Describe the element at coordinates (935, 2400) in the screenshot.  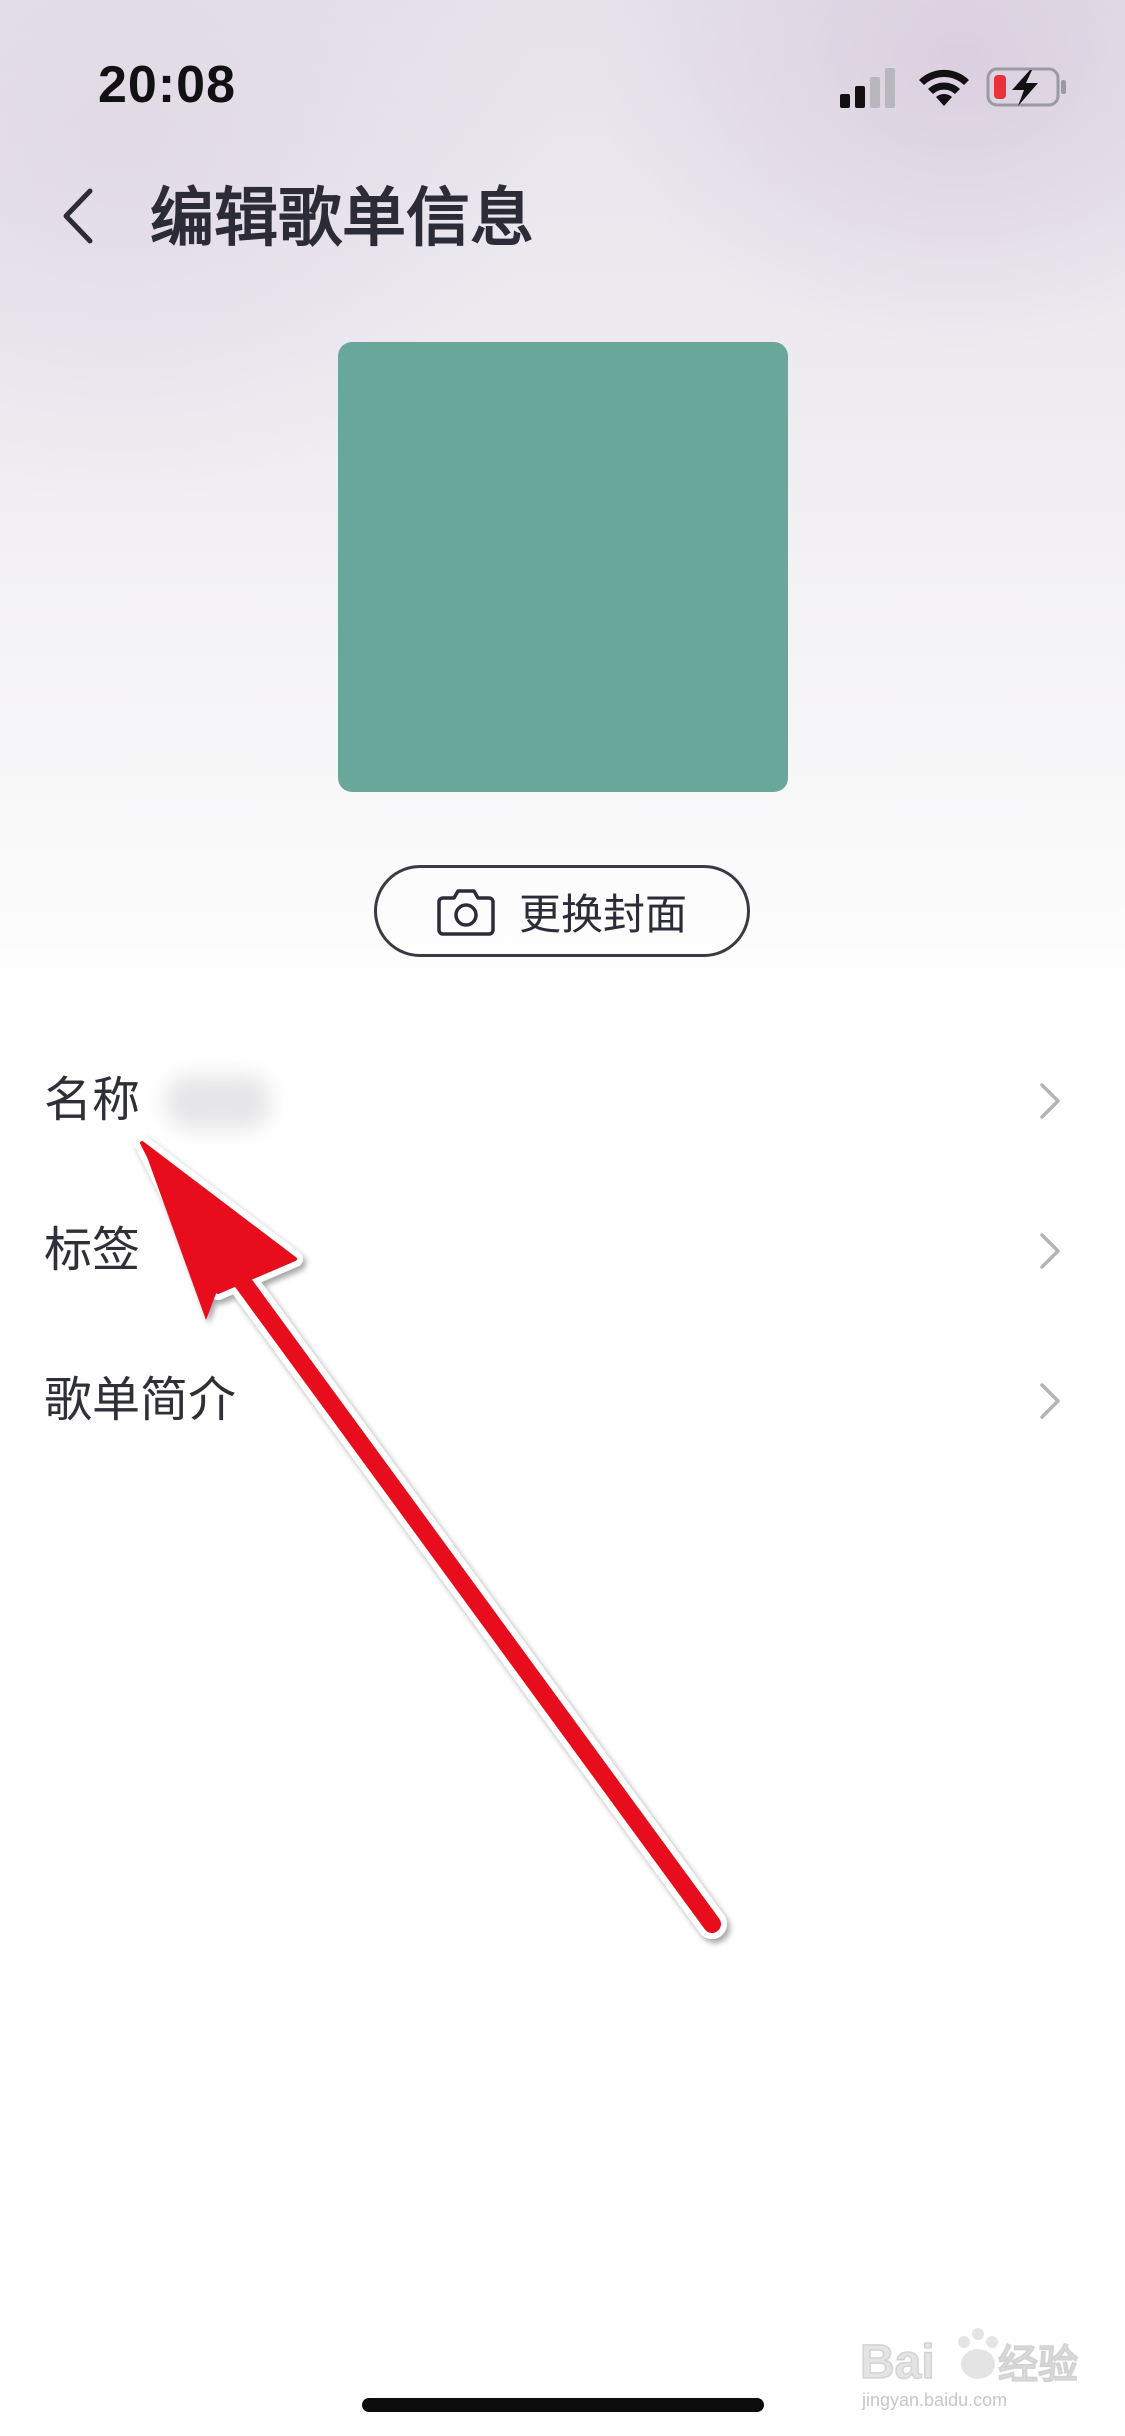
I see `watermark-url: jingyan.baidu.com` at that location.